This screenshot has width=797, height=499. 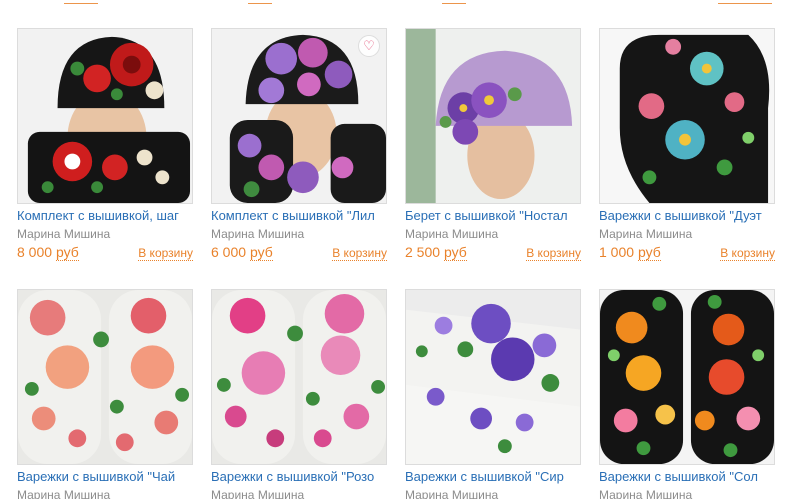 I want to click on lilac-beret-violet-flowers, so click(x=493, y=116).